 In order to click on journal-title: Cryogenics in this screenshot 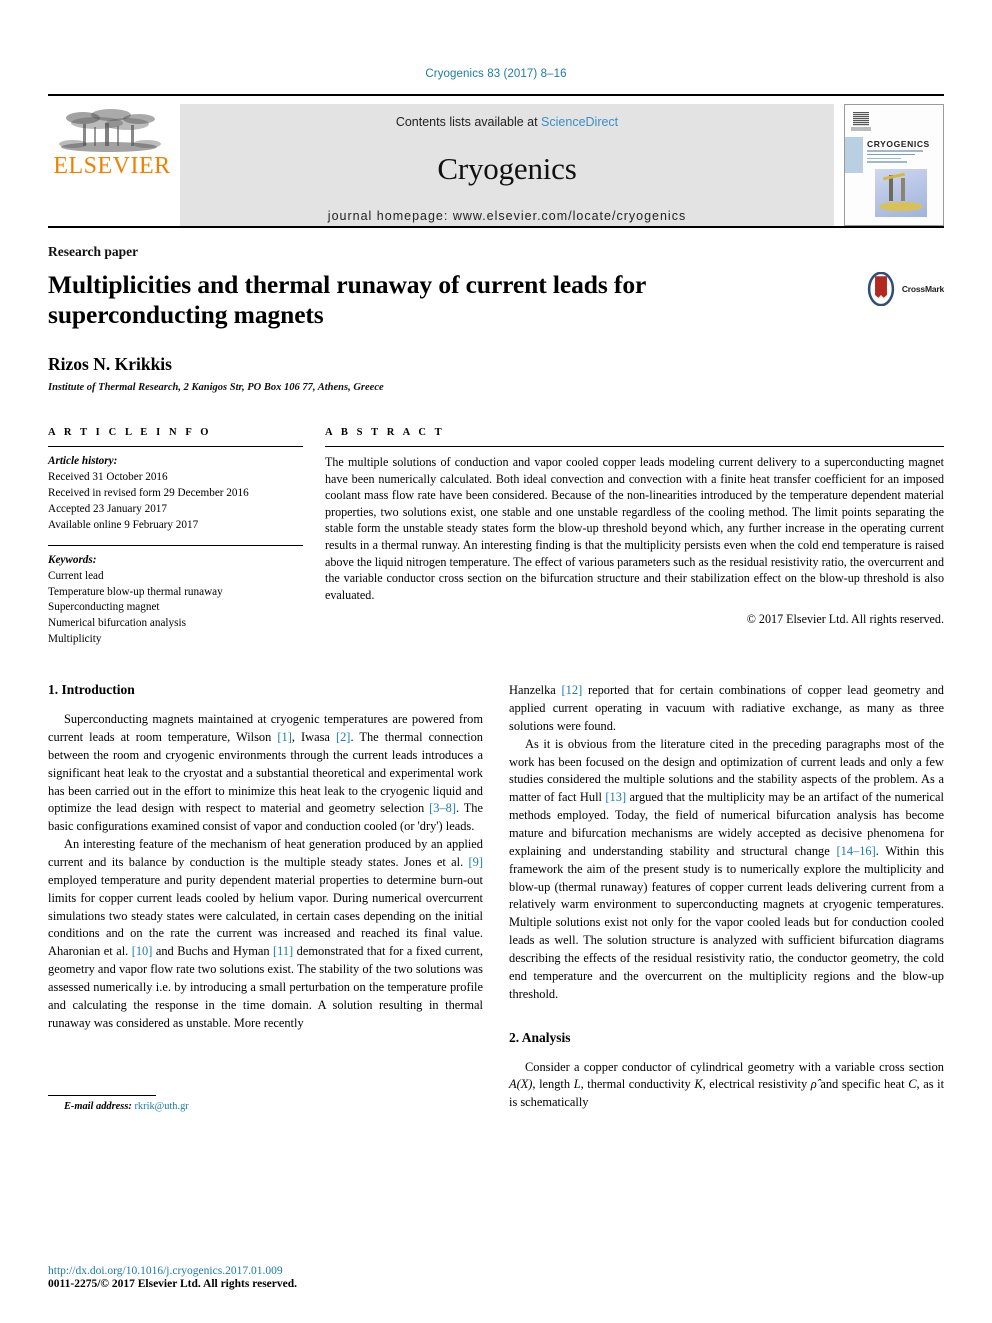, I will do `click(507, 168)`.